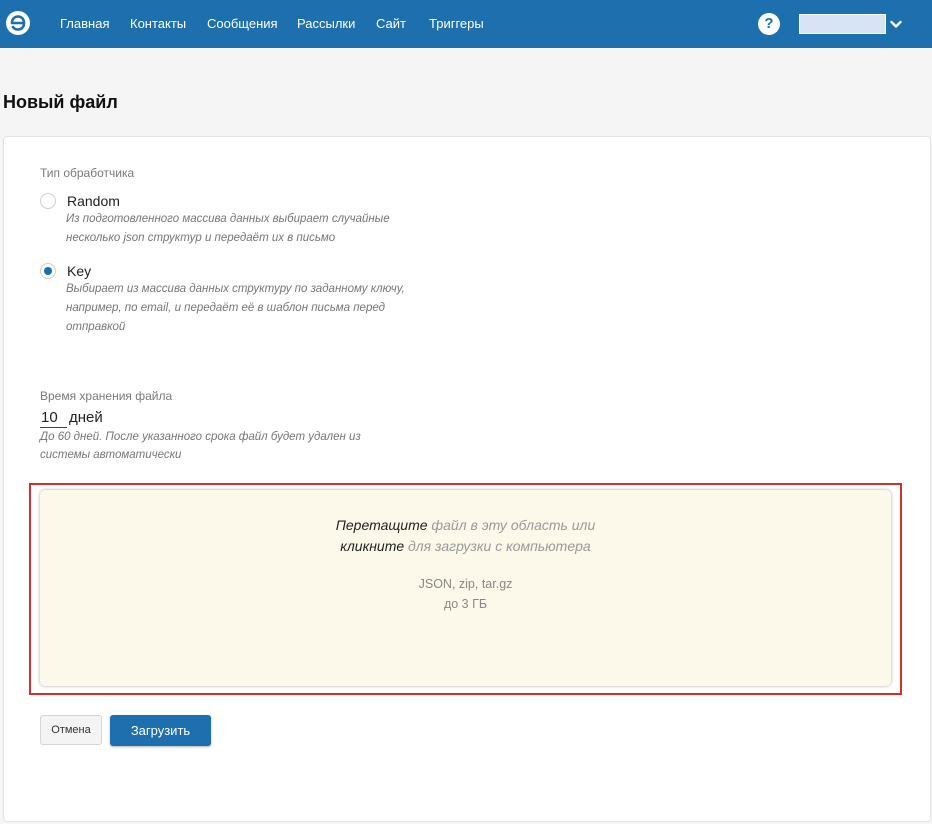 Image resolution: width=932 pixels, height=824 pixels. I want to click on radio-random, so click(48, 201).